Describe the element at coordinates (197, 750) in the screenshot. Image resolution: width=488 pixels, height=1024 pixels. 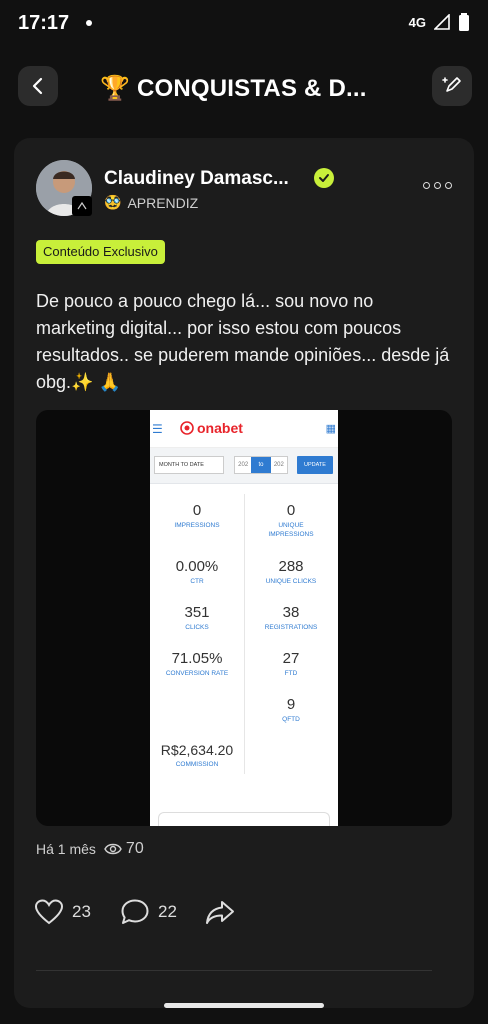
I see `stat-value: R$2,634.20` at that location.